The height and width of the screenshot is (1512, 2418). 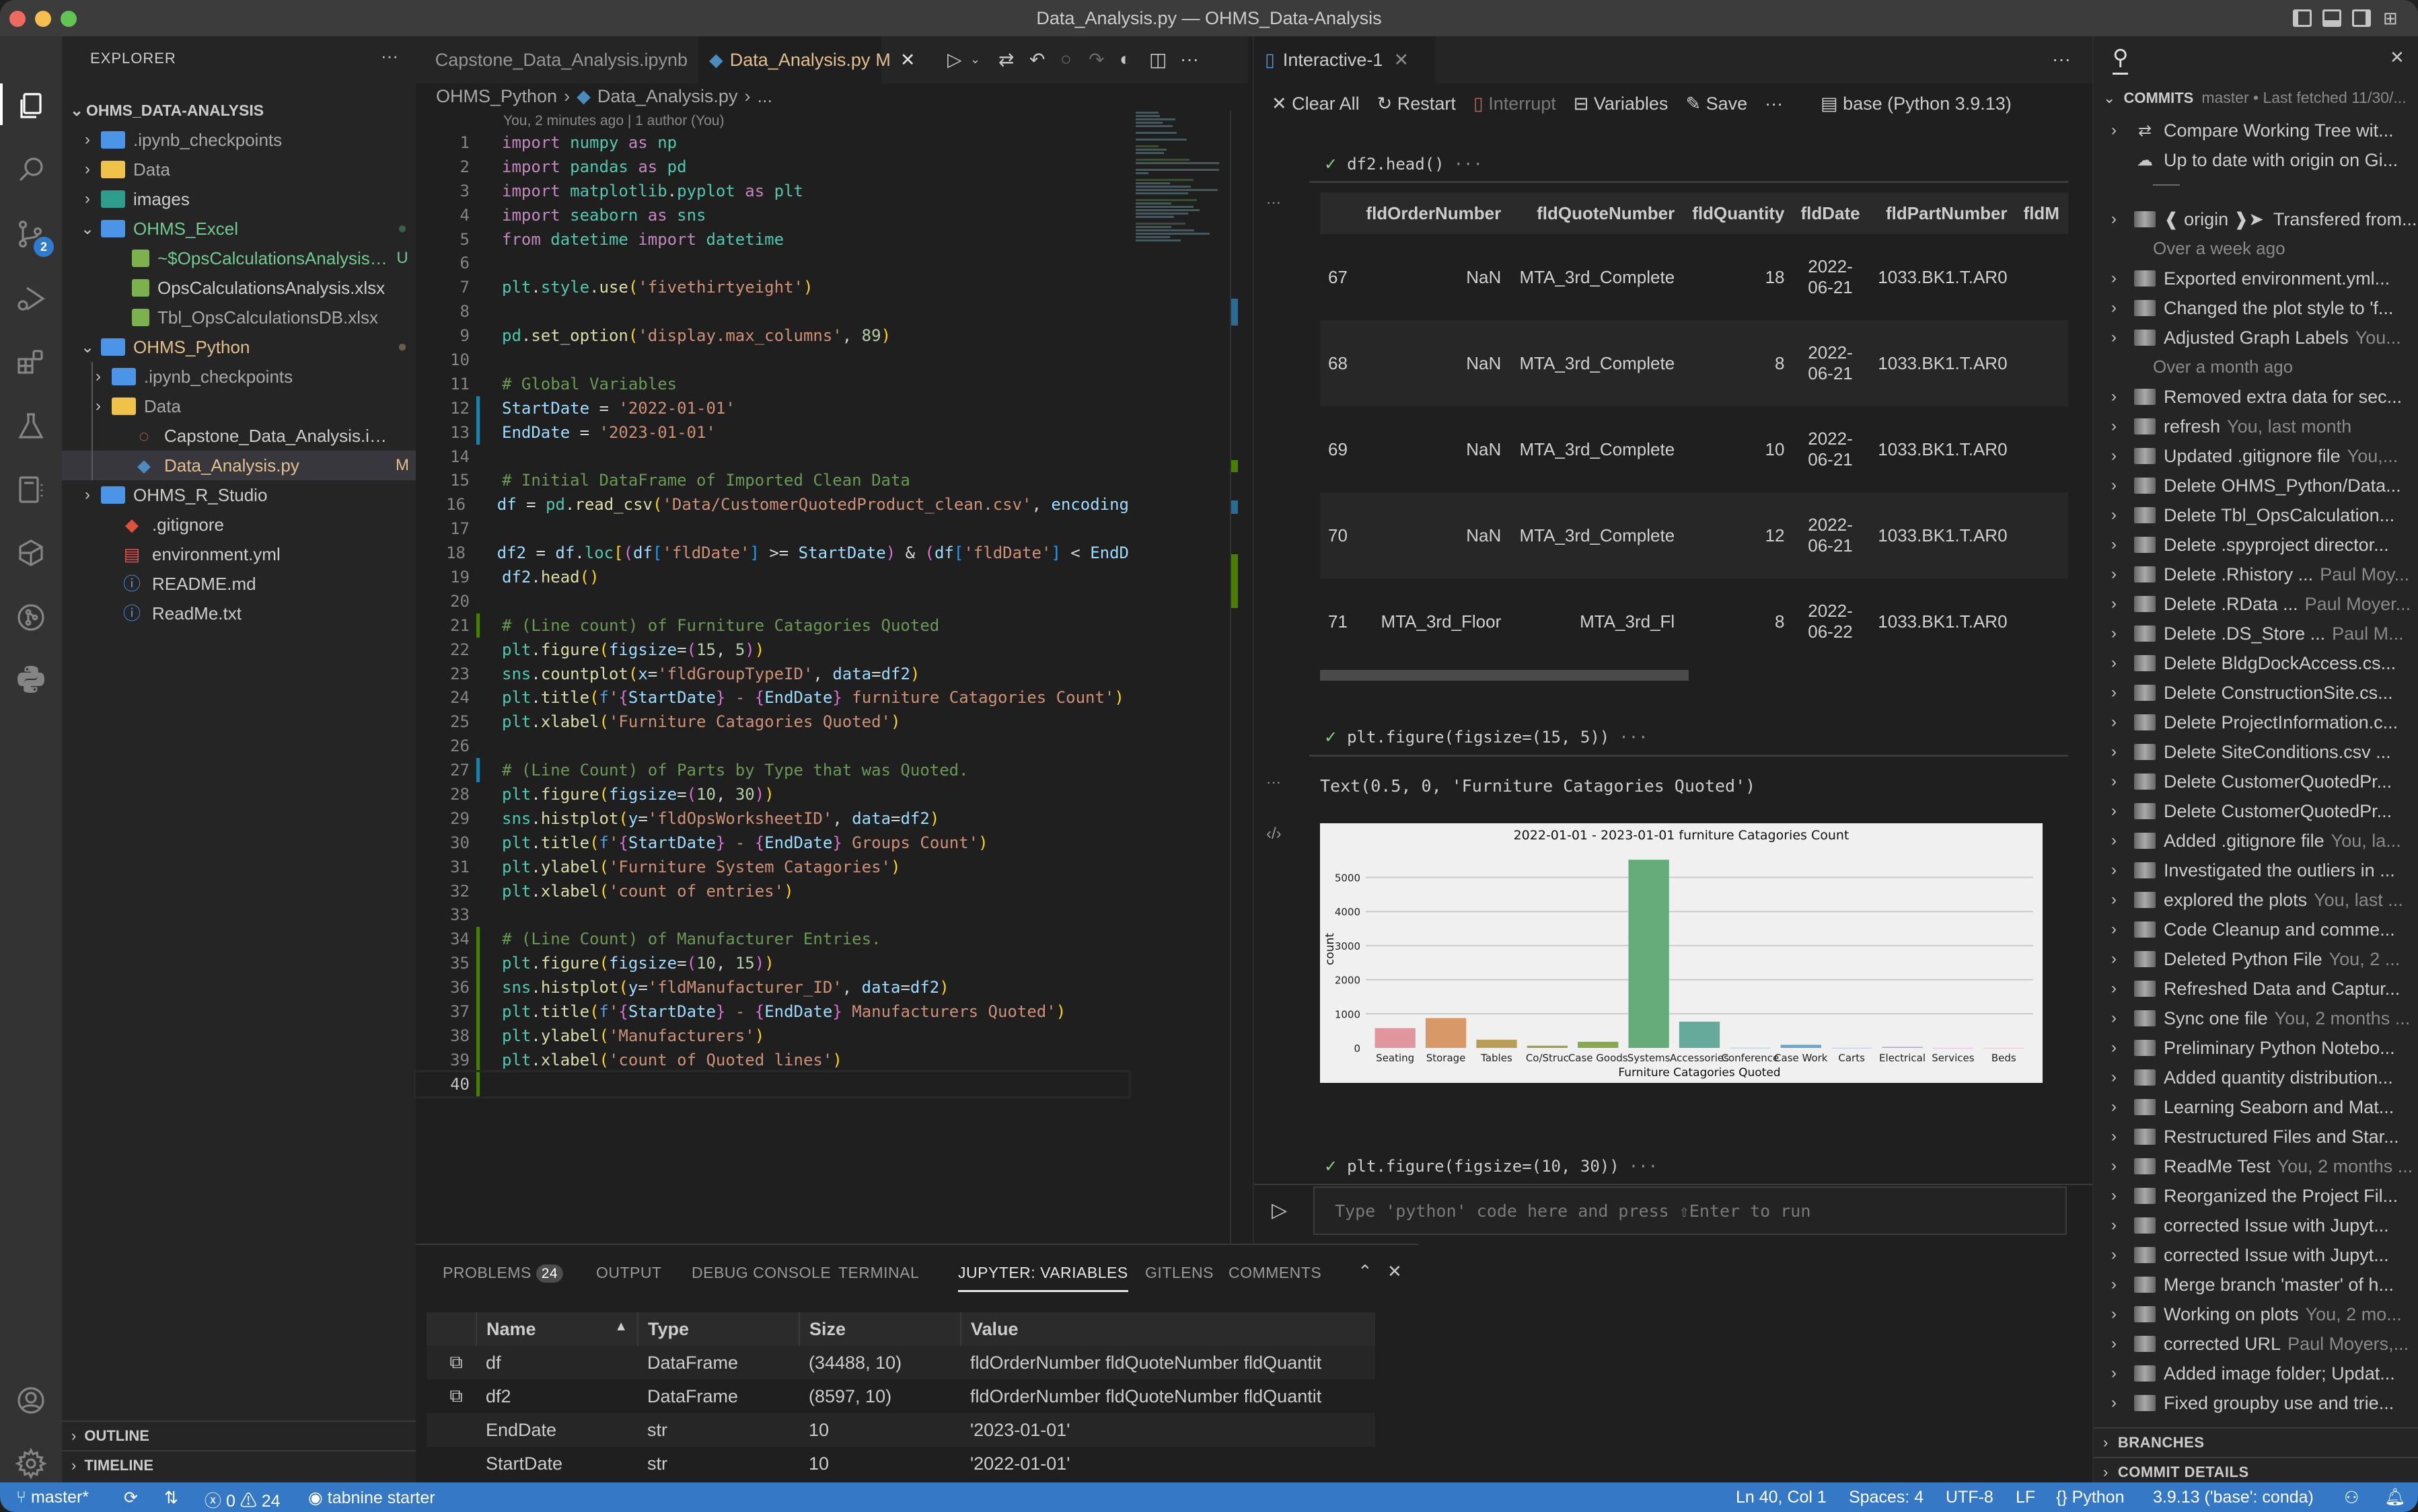 What do you see at coordinates (30, 1400) in the screenshot?
I see `account-icon` at bounding box center [30, 1400].